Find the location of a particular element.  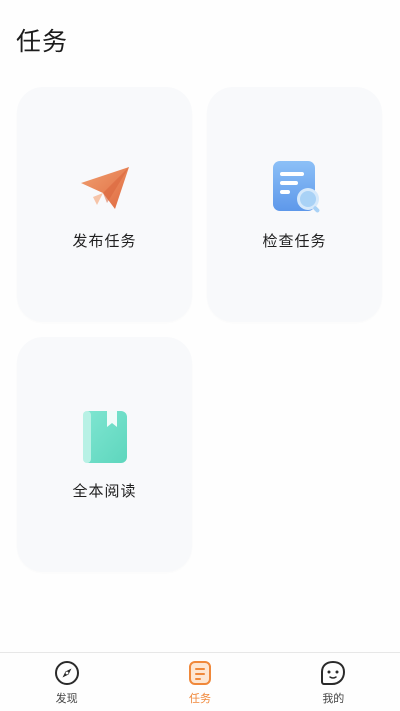

full-reading-card: 全本阅读 is located at coordinates (104, 454).